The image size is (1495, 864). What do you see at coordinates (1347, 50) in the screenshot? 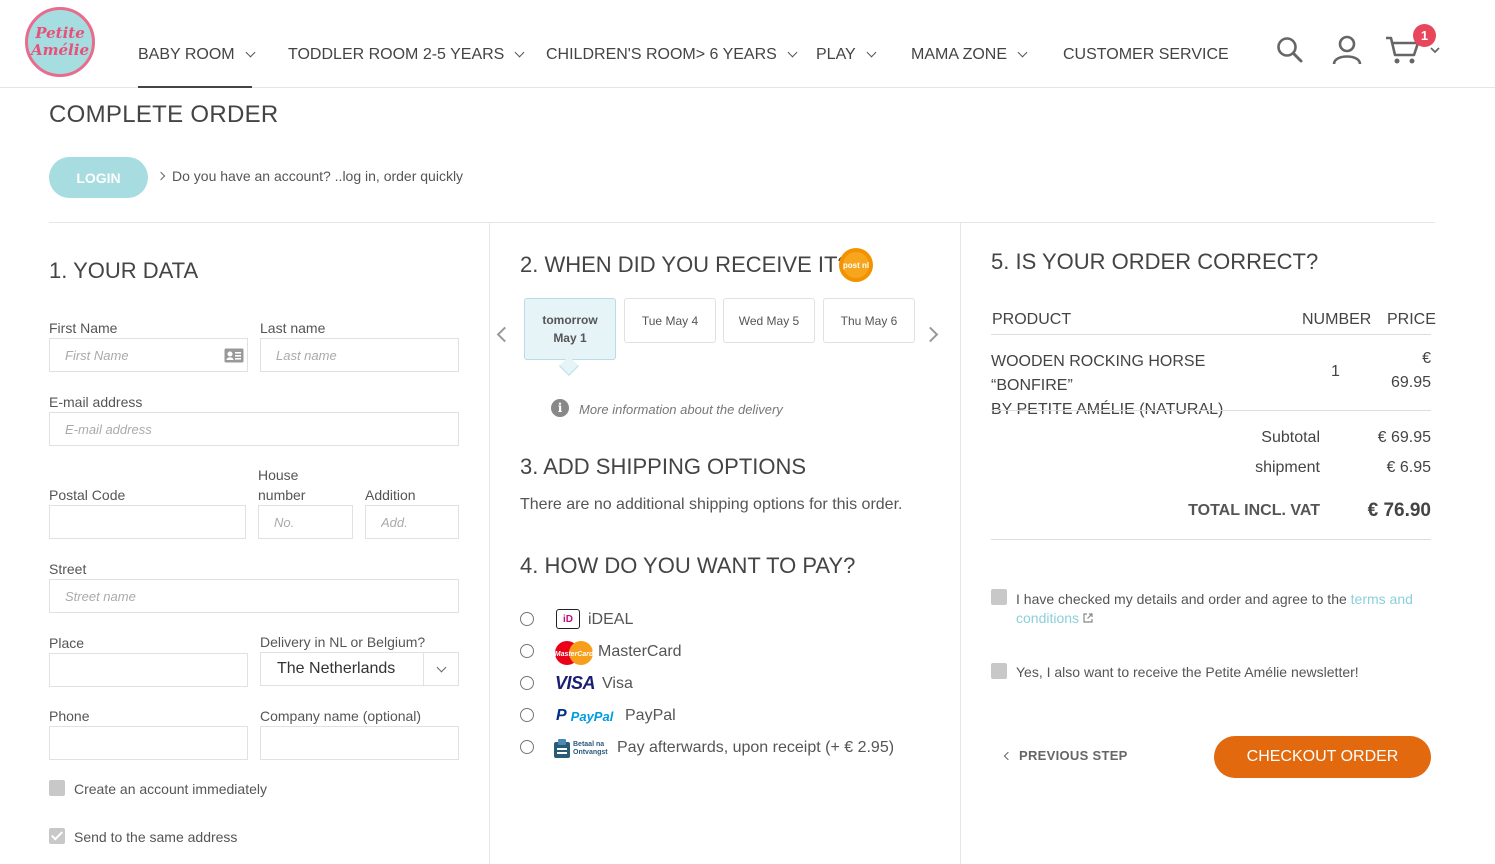
I see `user-icon` at bounding box center [1347, 50].